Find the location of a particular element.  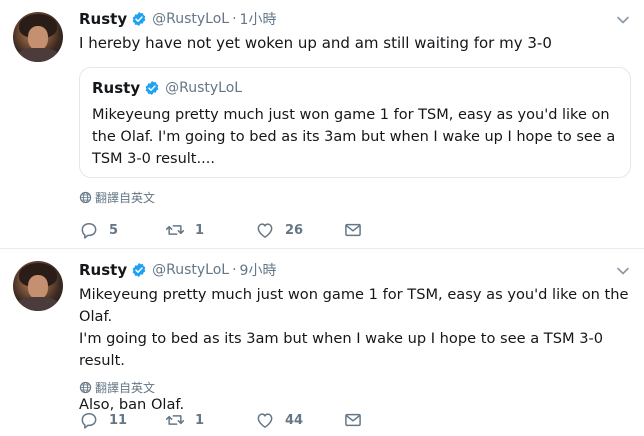

like-button: 44 is located at coordinates (279, 420).